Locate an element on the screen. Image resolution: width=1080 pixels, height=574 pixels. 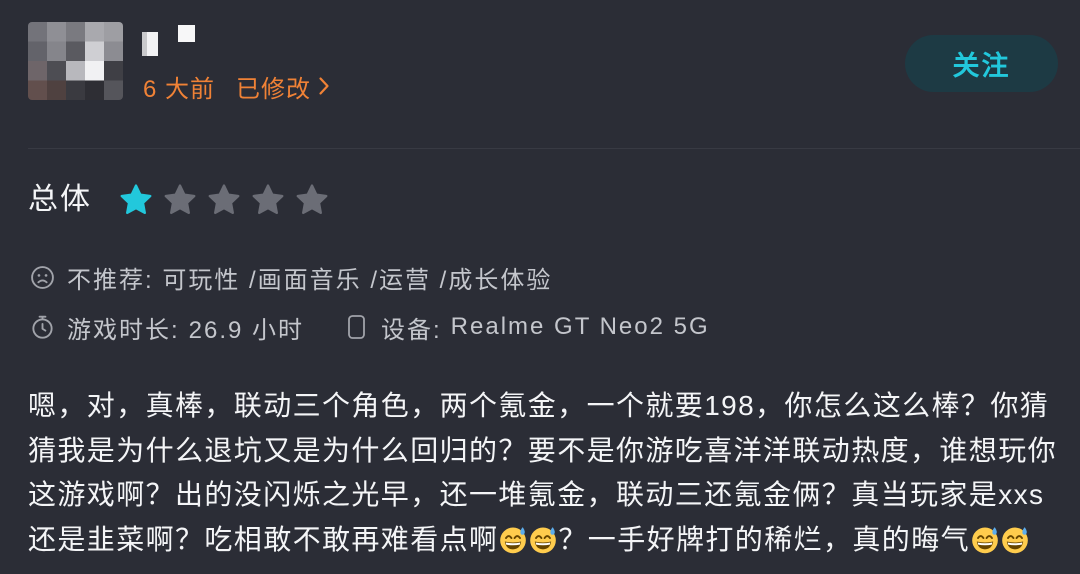
follow-button-label: 关注 is located at coordinates (981, 66).